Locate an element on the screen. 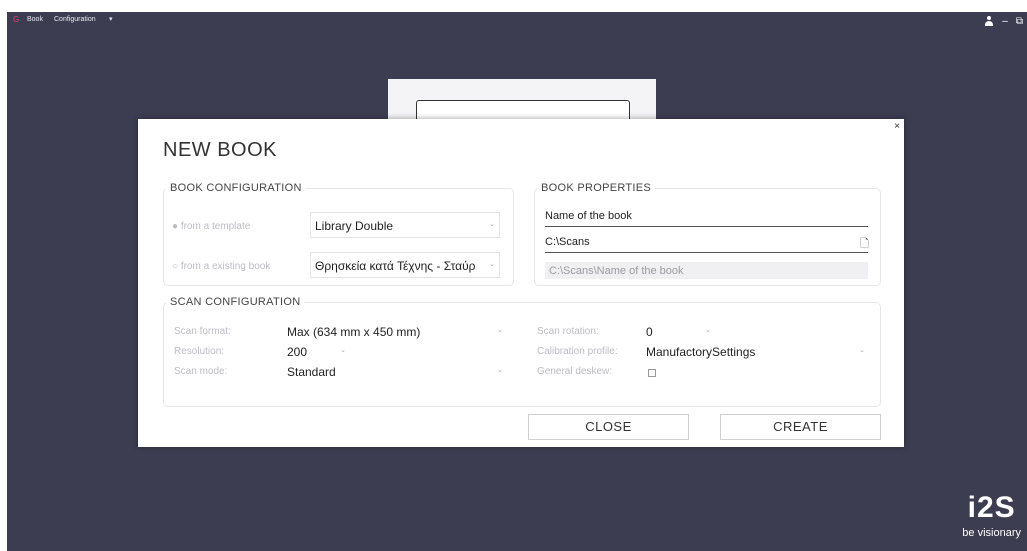 The height and width of the screenshot is (551, 1027). scan-path-input: C:\Scans is located at coordinates (706, 244).